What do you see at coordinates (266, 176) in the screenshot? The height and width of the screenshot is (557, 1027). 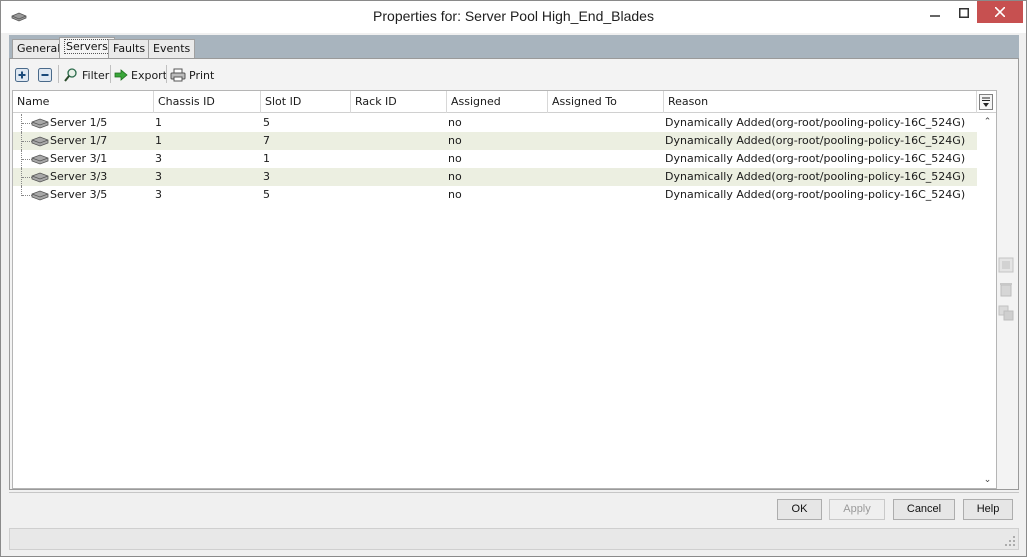 I see `cell-slot-id: 3` at bounding box center [266, 176].